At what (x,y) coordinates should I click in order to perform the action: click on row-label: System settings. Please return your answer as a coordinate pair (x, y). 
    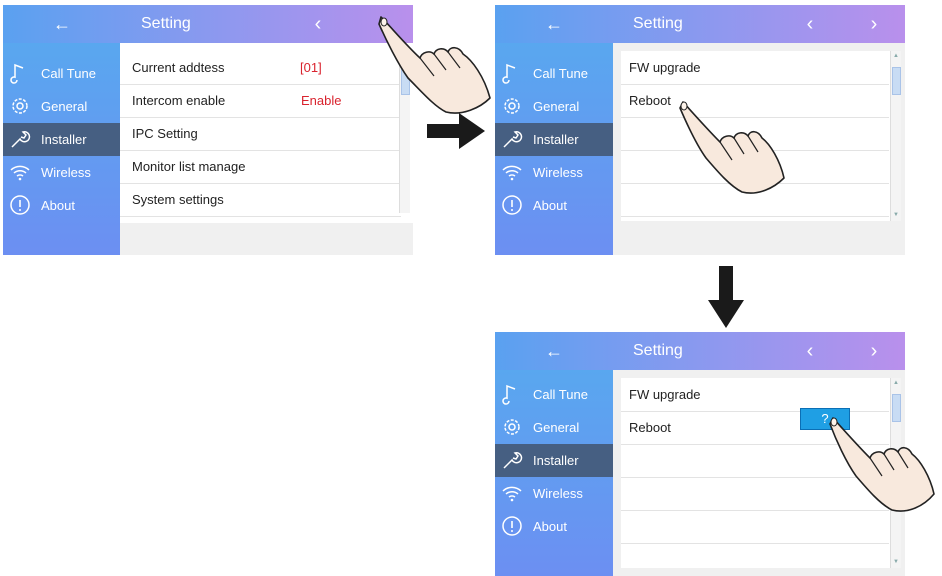
    Looking at the image, I should click on (178, 199).